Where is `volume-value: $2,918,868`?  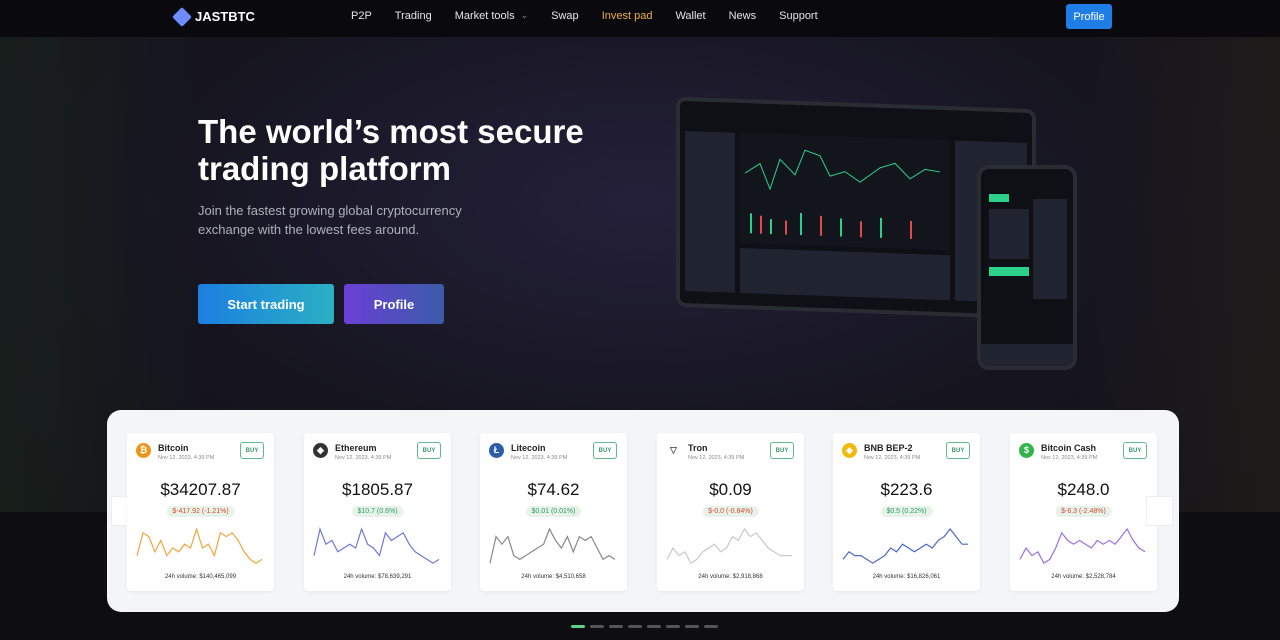
volume-value: $2,918,868 is located at coordinates (747, 577).